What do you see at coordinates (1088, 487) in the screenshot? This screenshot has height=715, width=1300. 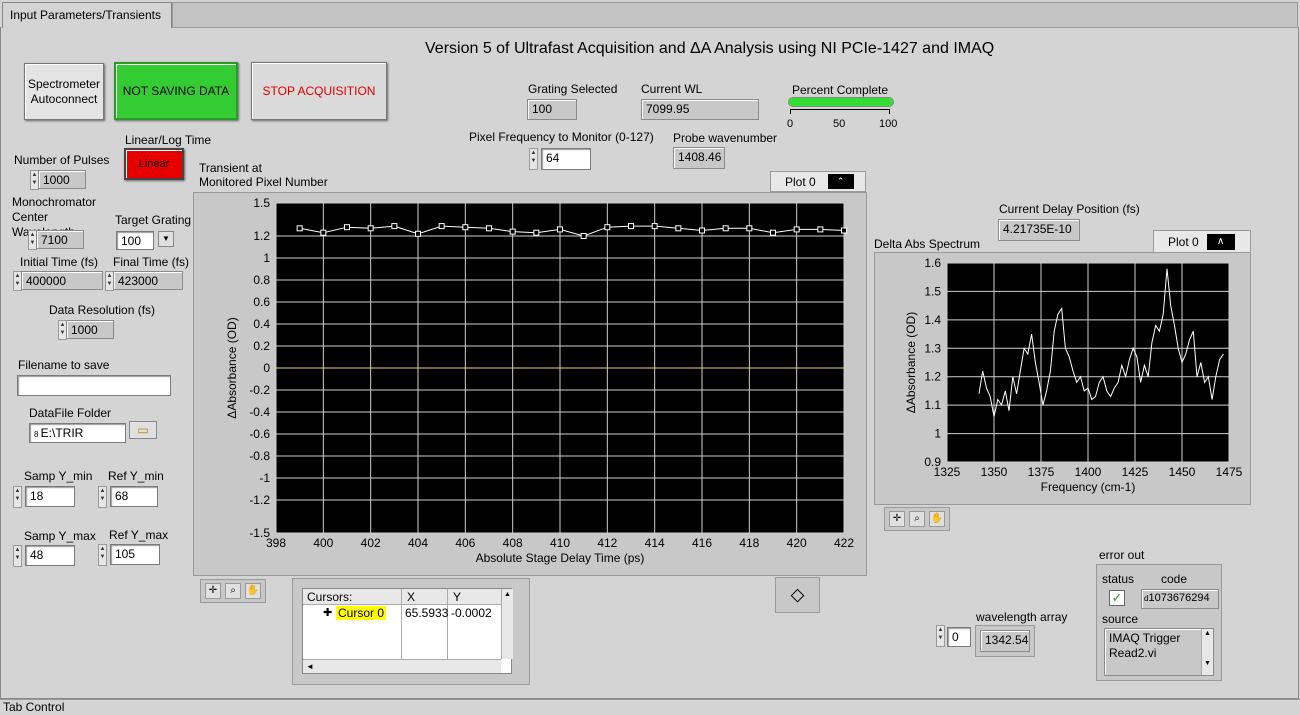 I see `x-axis-label: Frequency (cm-1)` at bounding box center [1088, 487].